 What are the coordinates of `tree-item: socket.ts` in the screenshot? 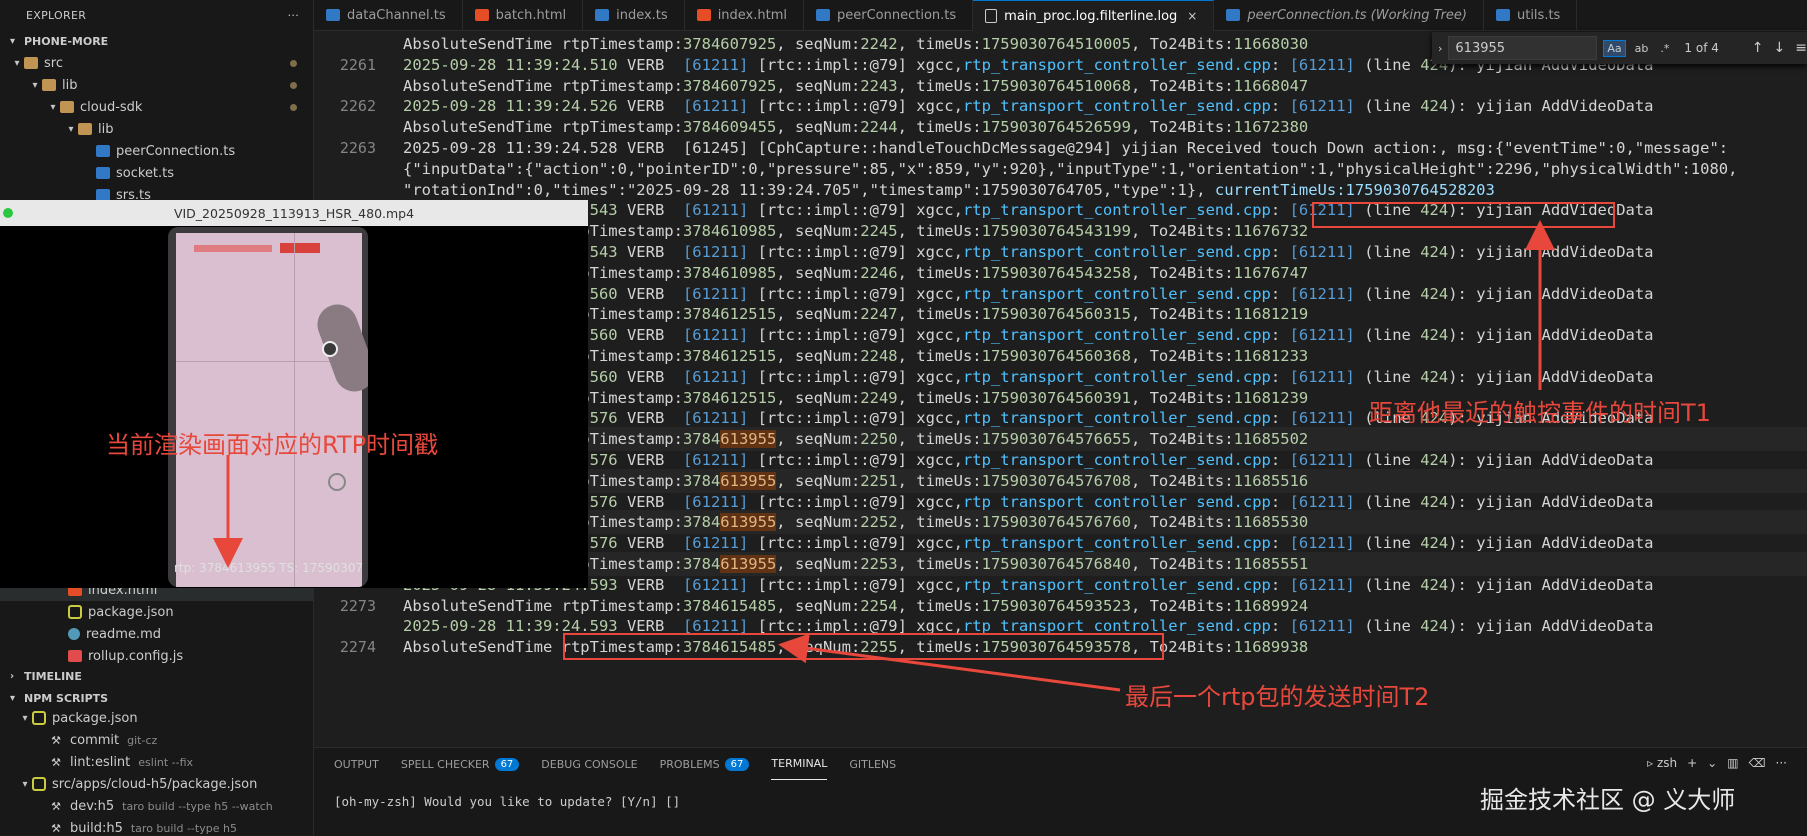 It's located at (156, 173).